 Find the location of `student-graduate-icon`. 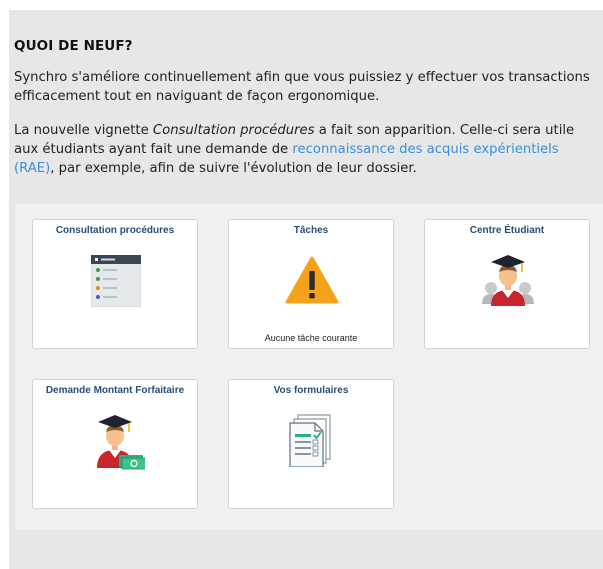

student-graduate-icon is located at coordinates (508, 280).